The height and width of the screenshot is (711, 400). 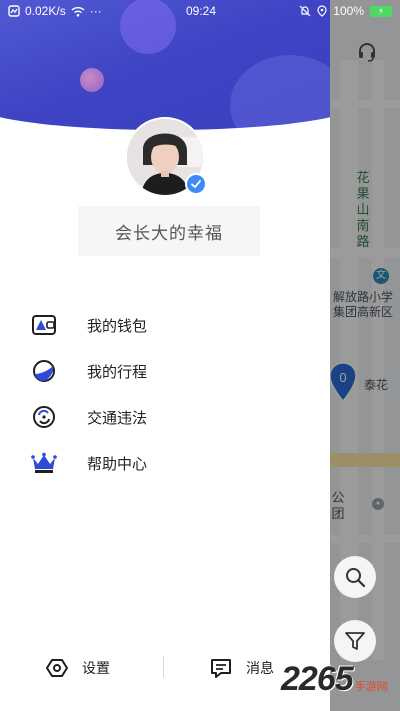 I want to click on menu-item-trips: 我的行程, so click(x=160, y=371).